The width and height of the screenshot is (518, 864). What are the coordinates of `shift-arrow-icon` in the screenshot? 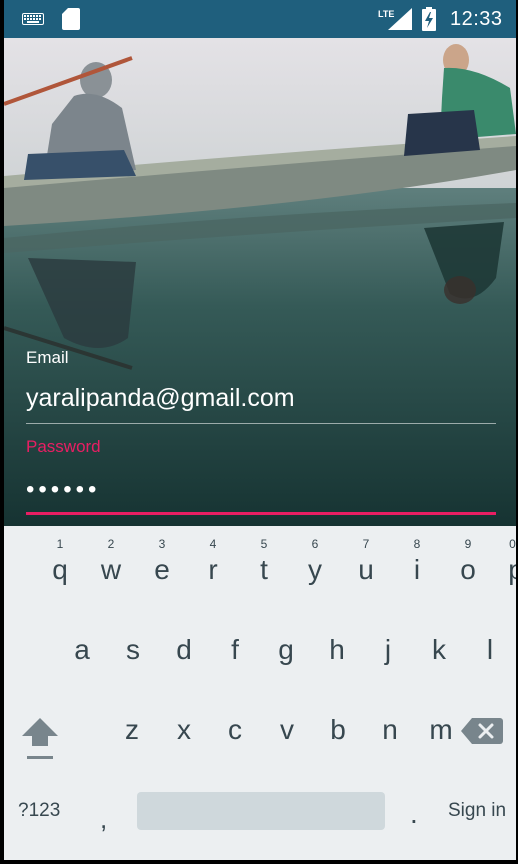 It's located at (40, 738).